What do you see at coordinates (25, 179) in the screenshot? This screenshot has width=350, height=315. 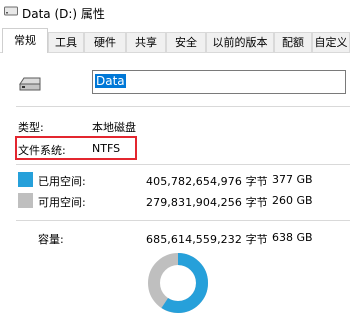 I see `used-space-swatch` at bounding box center [25, 179].